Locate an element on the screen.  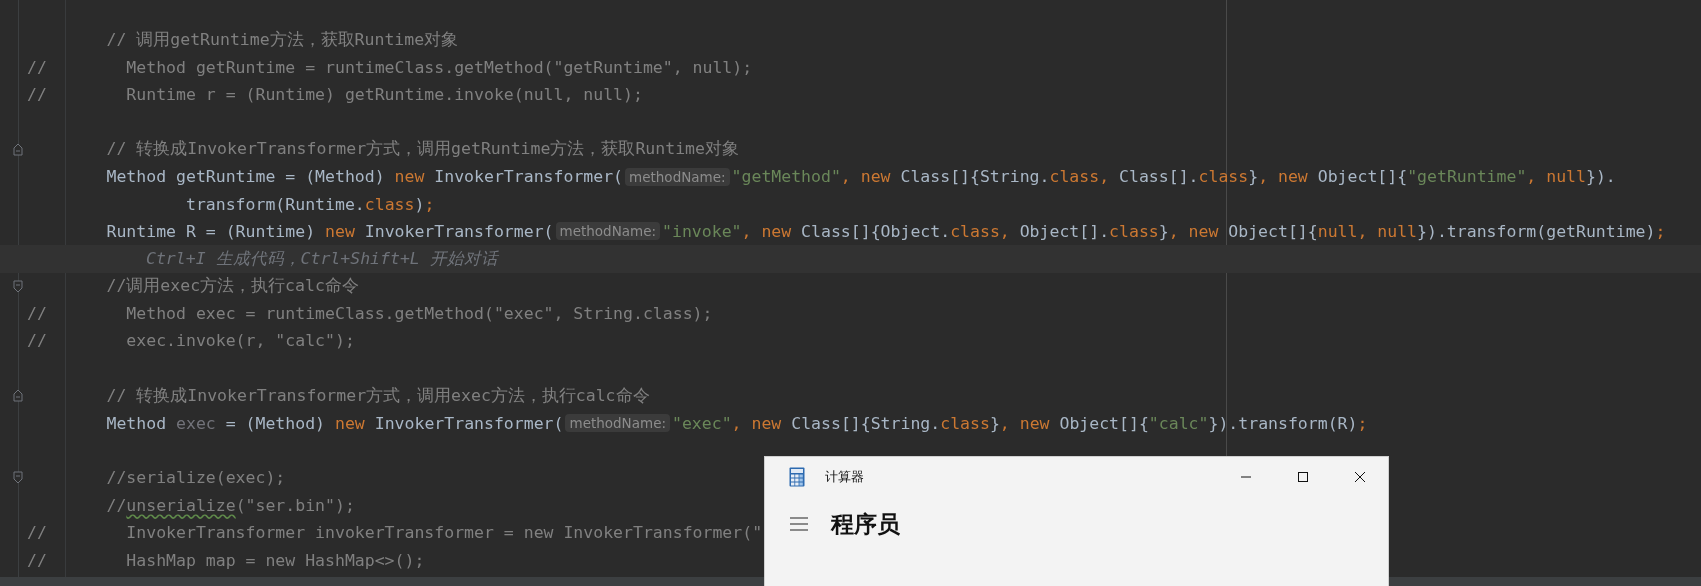
maximize-icon is located at coordinates (1302, 477).